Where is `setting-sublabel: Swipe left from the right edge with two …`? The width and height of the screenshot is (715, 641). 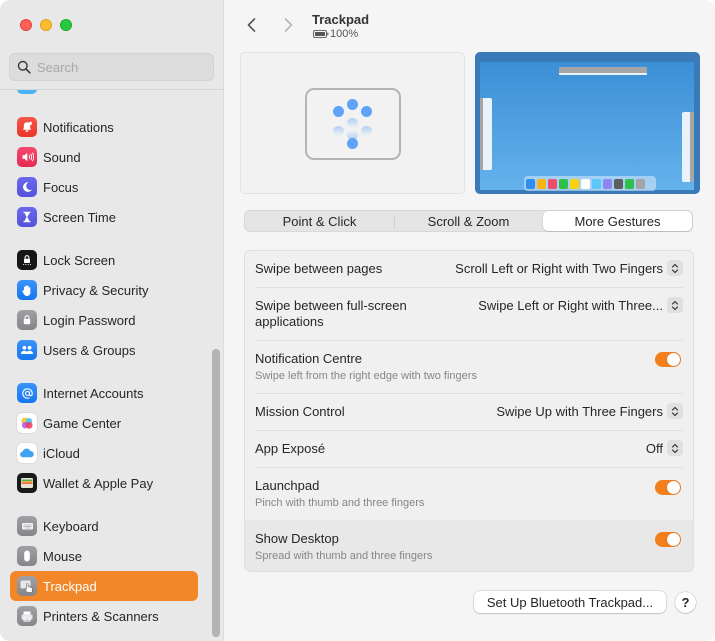
setting-sublabel: Swipe left from the right edge with two … is located at coordinates (366, 376).